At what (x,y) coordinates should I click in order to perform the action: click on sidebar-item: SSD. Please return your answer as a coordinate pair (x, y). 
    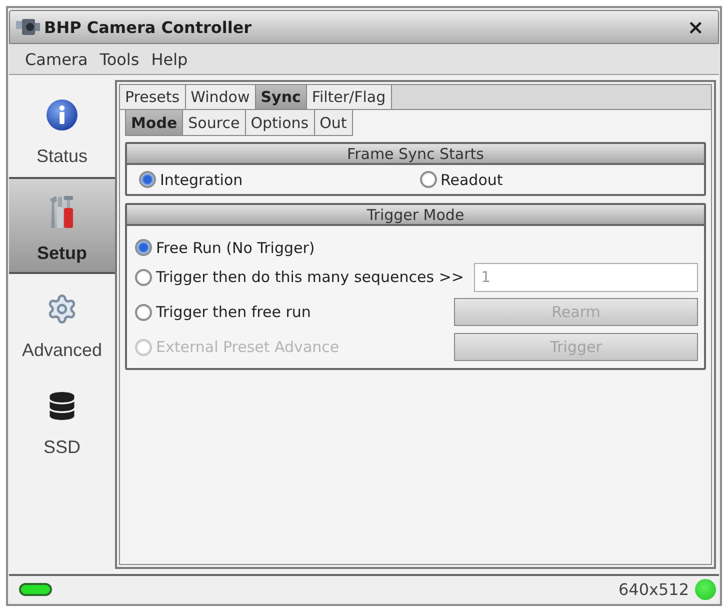
    Looking at the image, I should click on (62, 419).